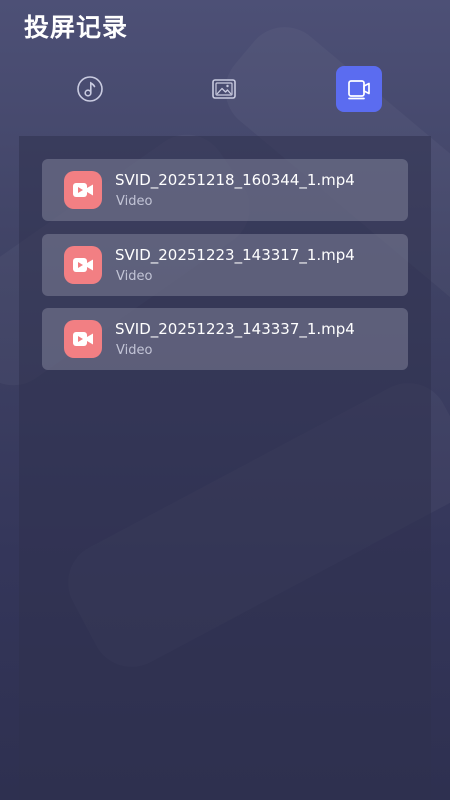 Image resolution: width=450 pixels, height=800 pixels. I want to click on tab-music, so click(90, 89).